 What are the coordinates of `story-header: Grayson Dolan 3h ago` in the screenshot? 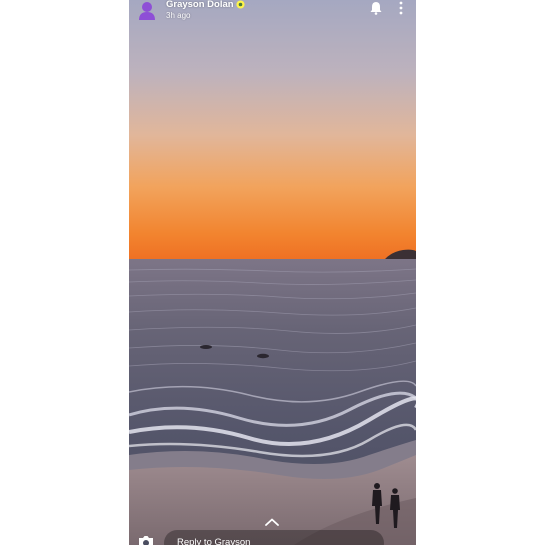 It's located at (272, 13).